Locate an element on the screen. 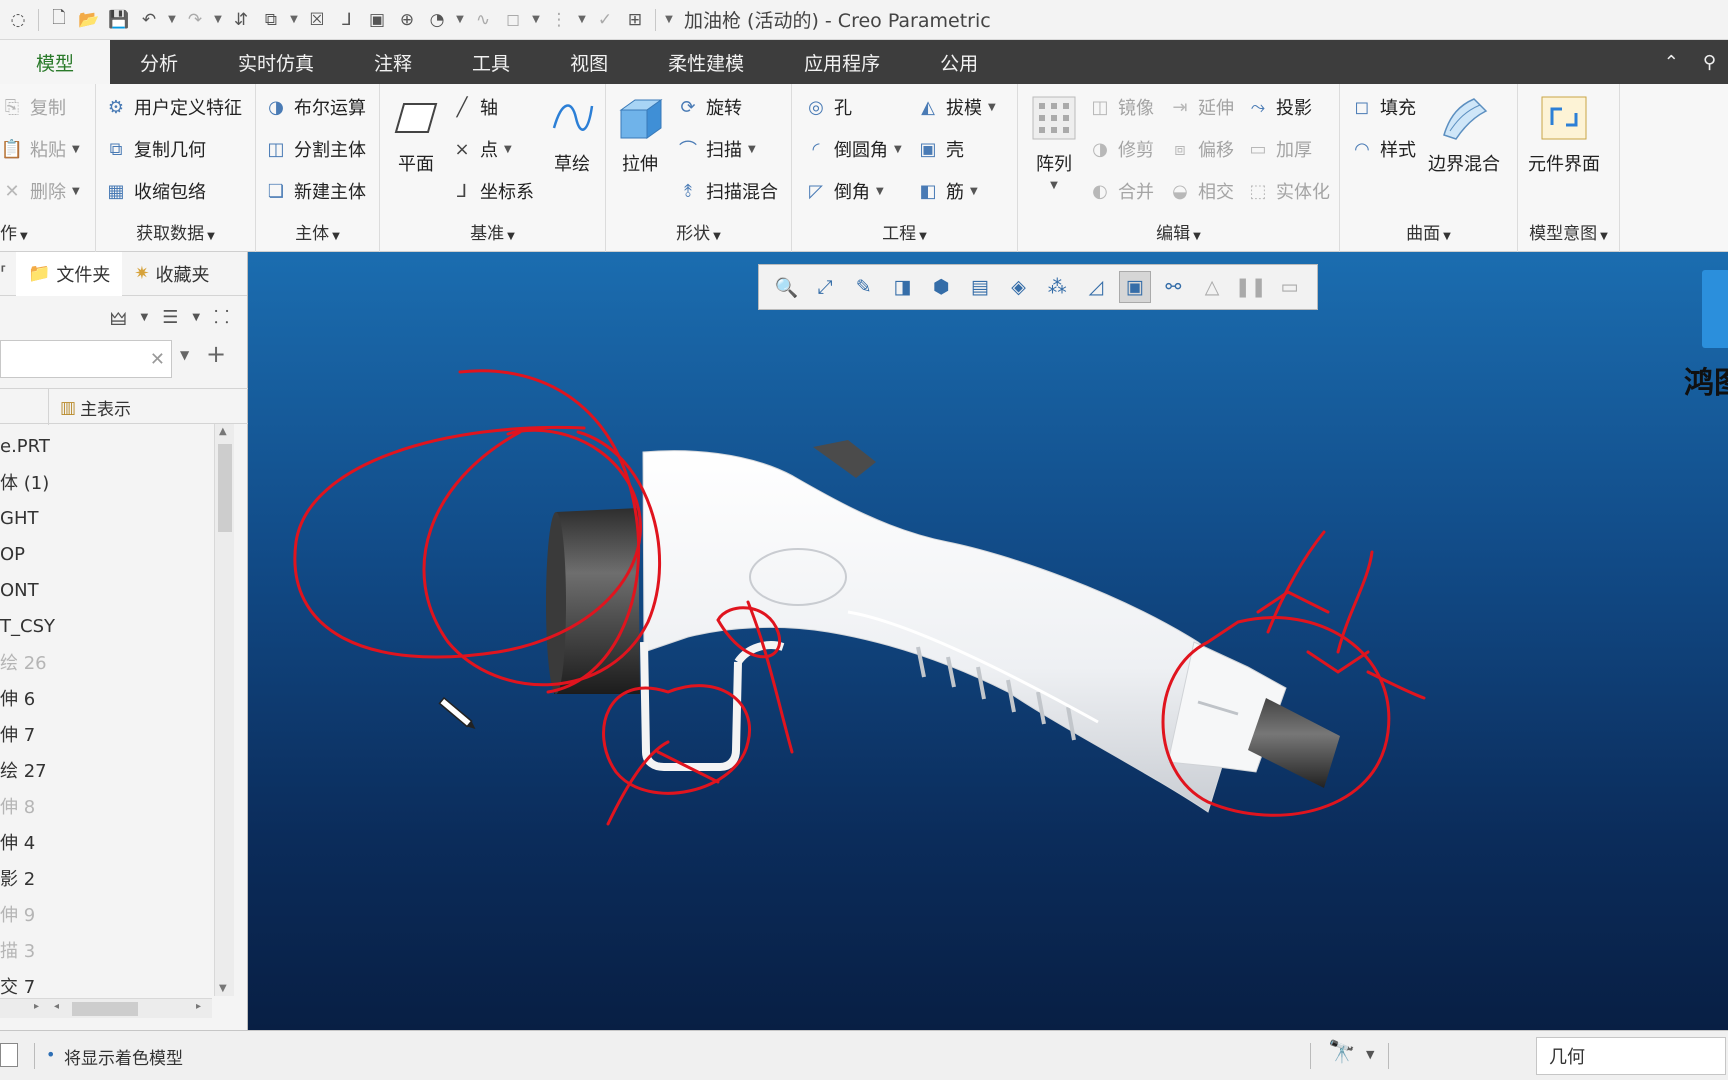 The height and width of the screenshot is (1080, 1728). annotation-display-icon: ◿ is located at coordinates (1096, 287).